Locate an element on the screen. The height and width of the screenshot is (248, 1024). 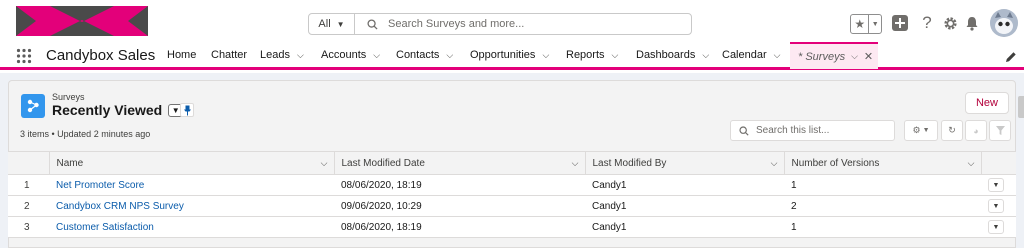
filter-icon is located at coordinates (1000, 130).